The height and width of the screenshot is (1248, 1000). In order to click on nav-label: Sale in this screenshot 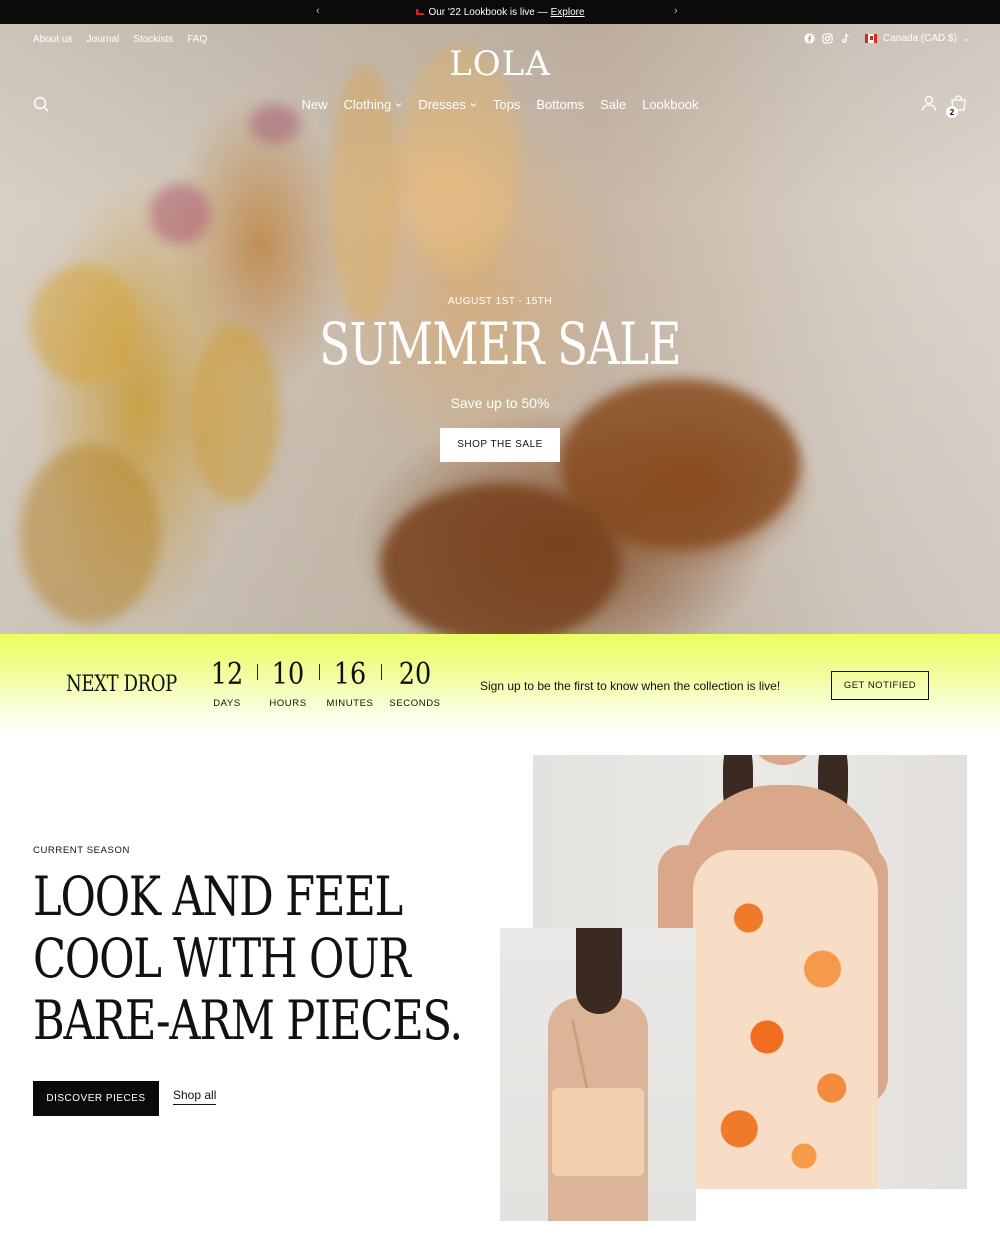, I will do `click(613, 104)`.